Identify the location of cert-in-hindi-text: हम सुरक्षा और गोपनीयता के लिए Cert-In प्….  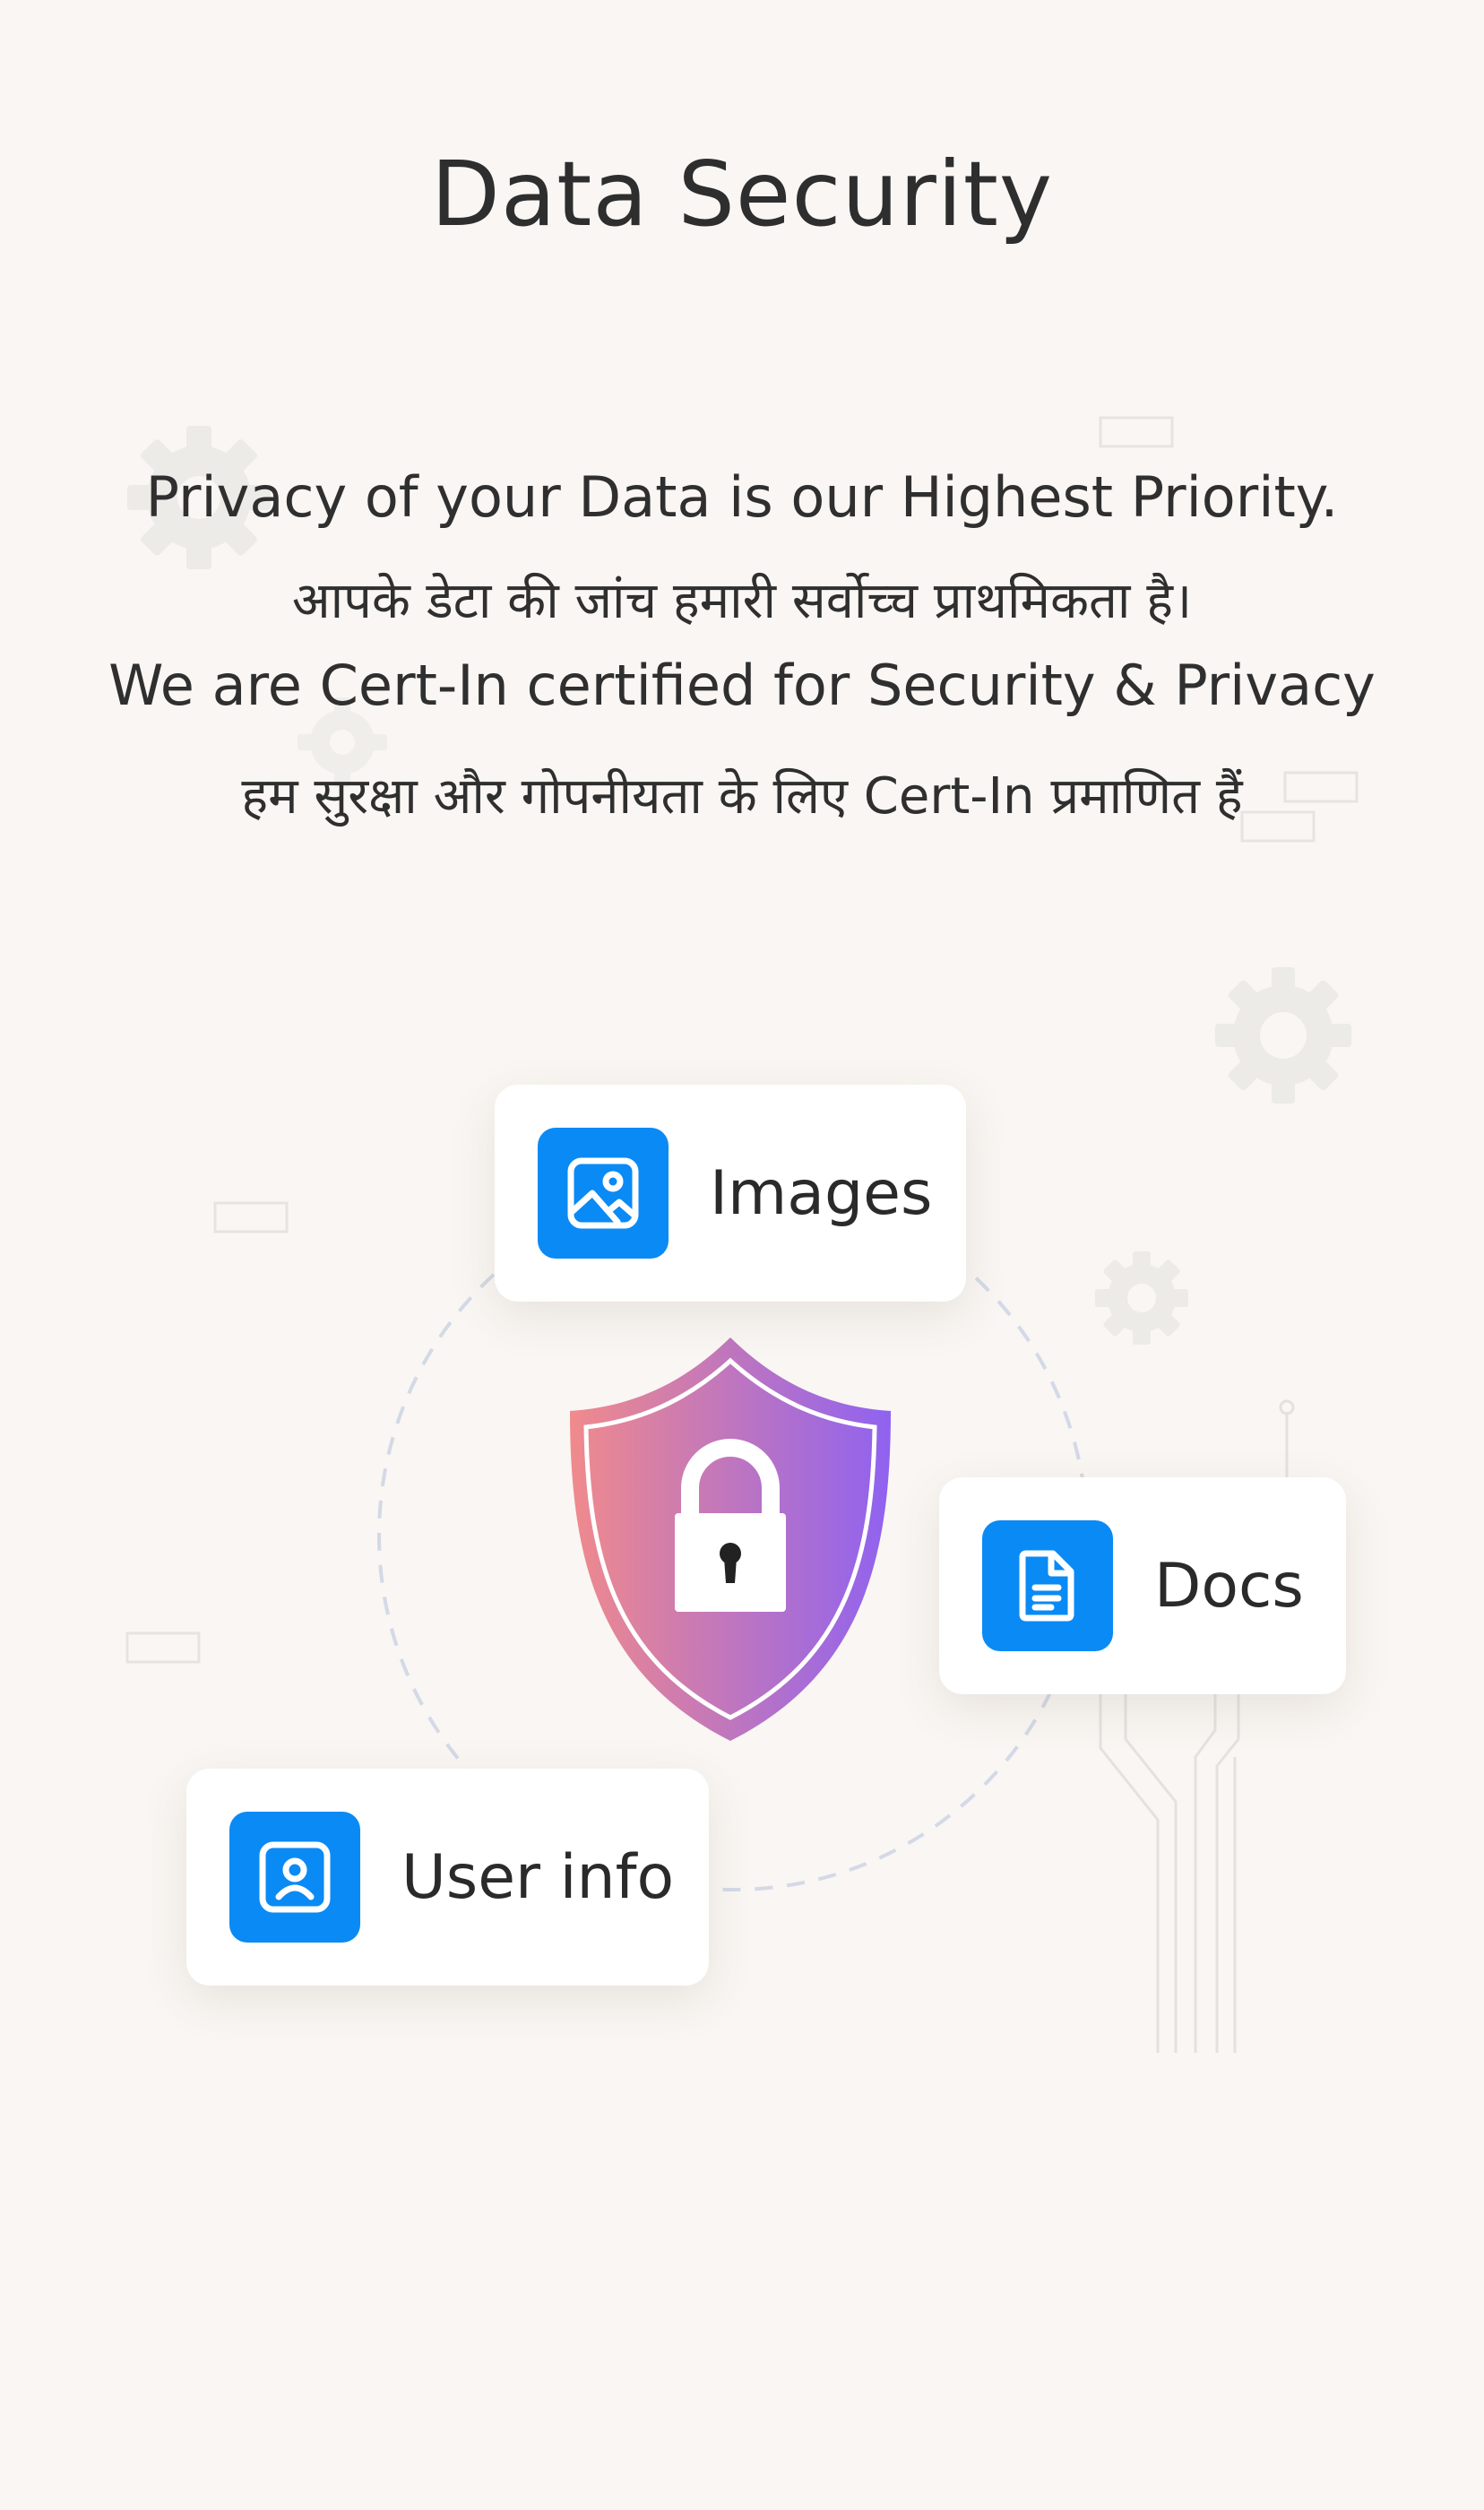
(742, 796).